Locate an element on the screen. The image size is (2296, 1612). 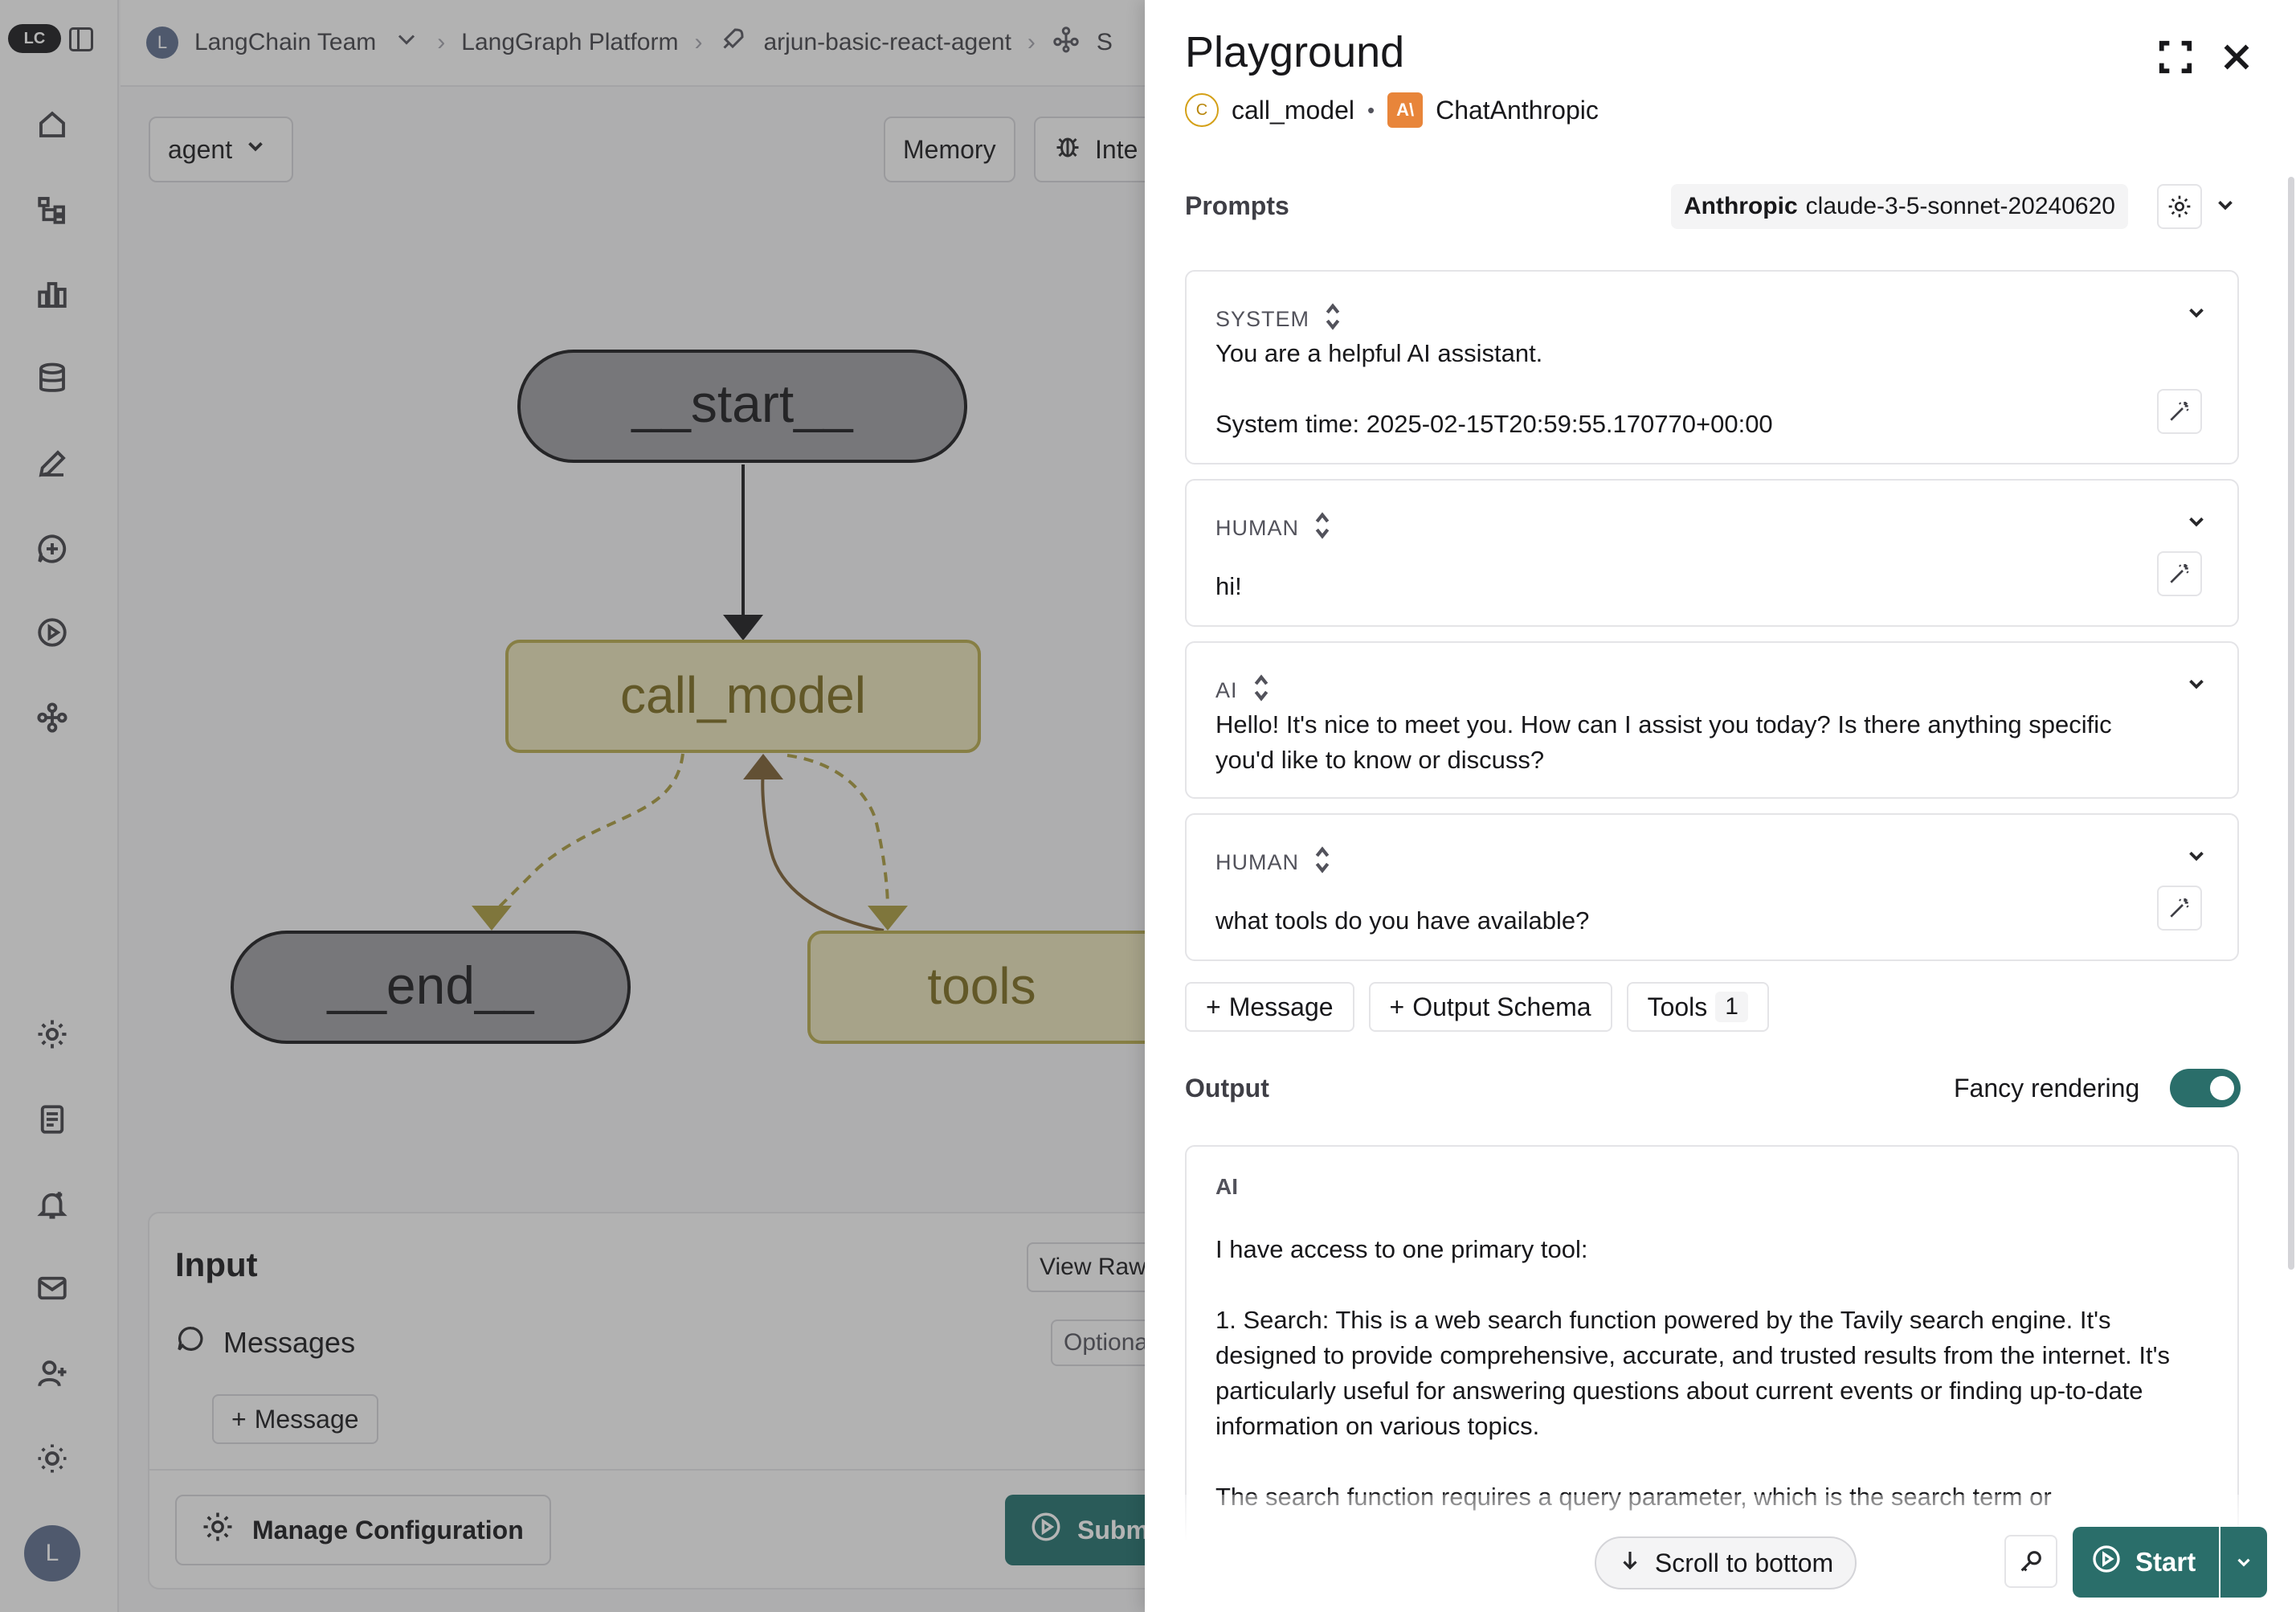
message-role: SYSTEM is located at coordinates (1278, 319).